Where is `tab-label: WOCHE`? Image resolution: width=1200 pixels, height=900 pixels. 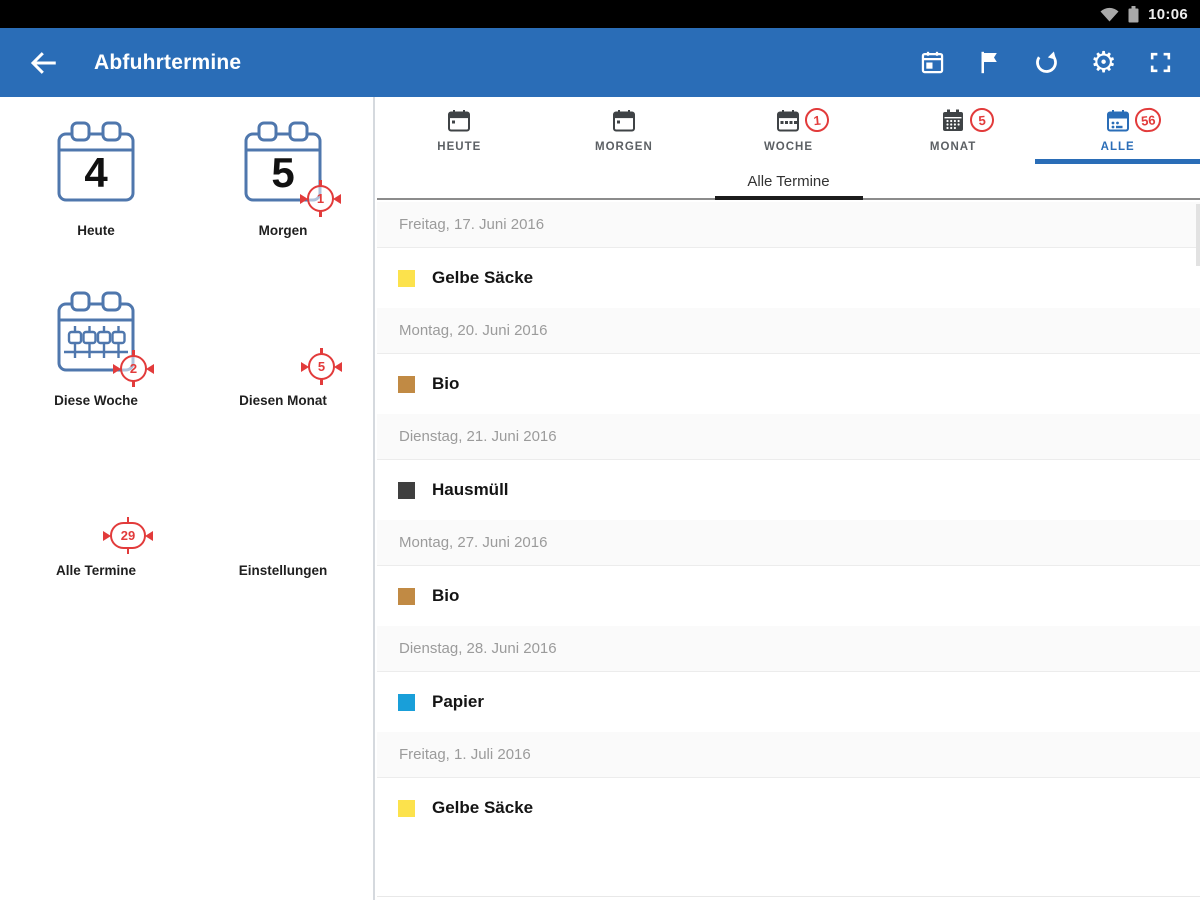
tab-label: WOCHE is located at coordinates (788, 147).